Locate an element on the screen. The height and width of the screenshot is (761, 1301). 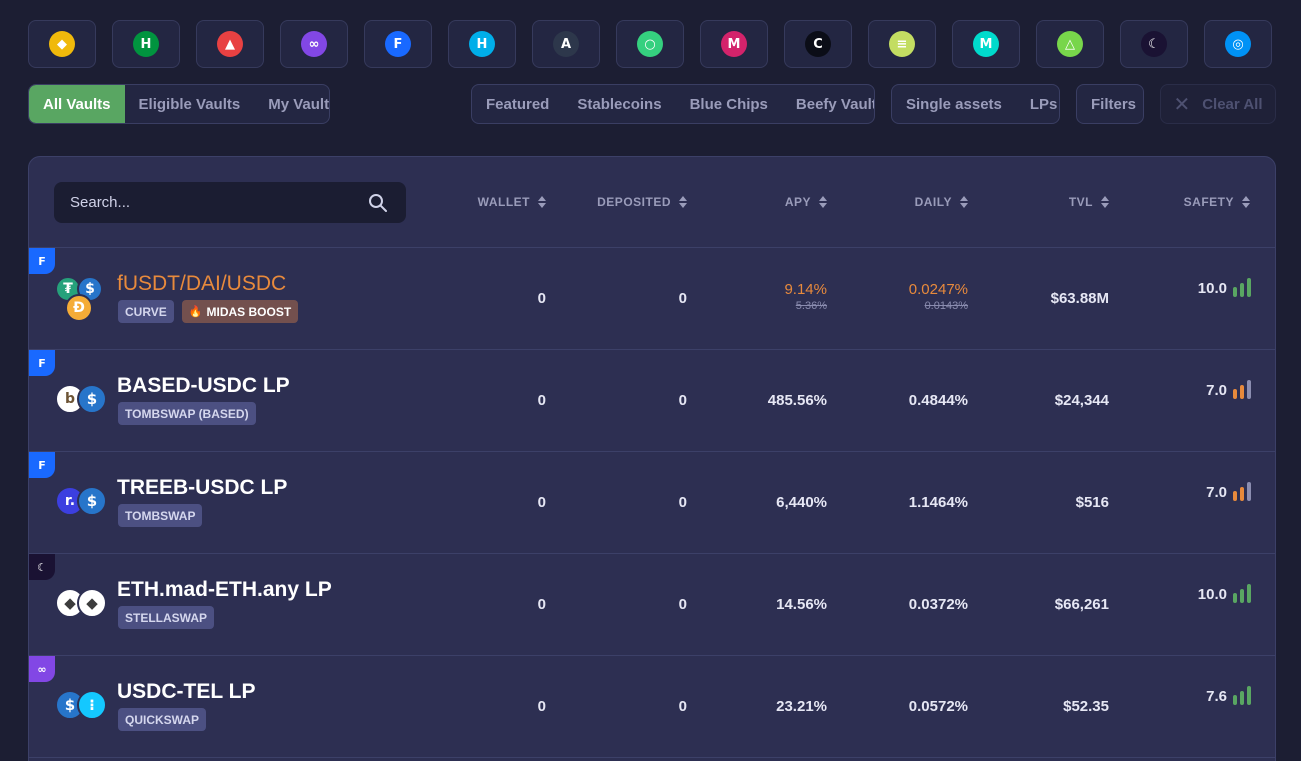
filters-button: Filters is located at coordinates (1110, 104).